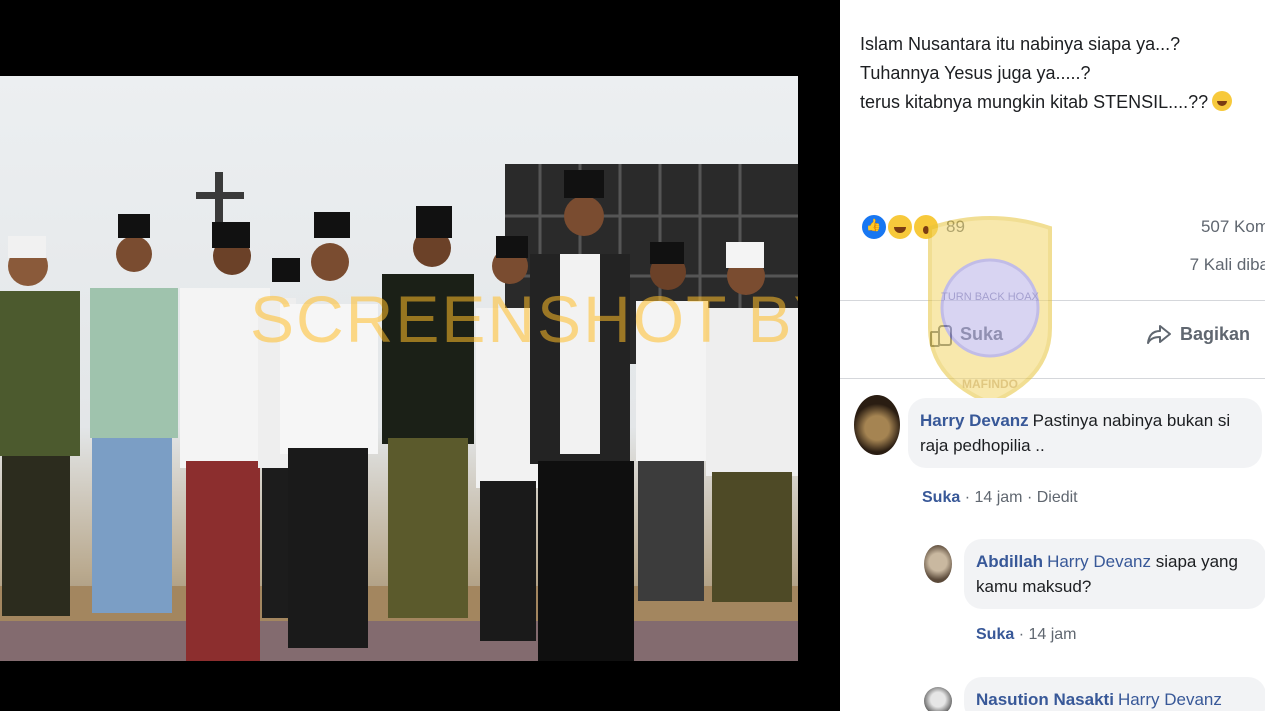 This screenshot has height=711, width=1265. Describe the element at coordinates (1045, 699) in the screenshot. I see `comment-author: Nasution Nasakti` at that location.